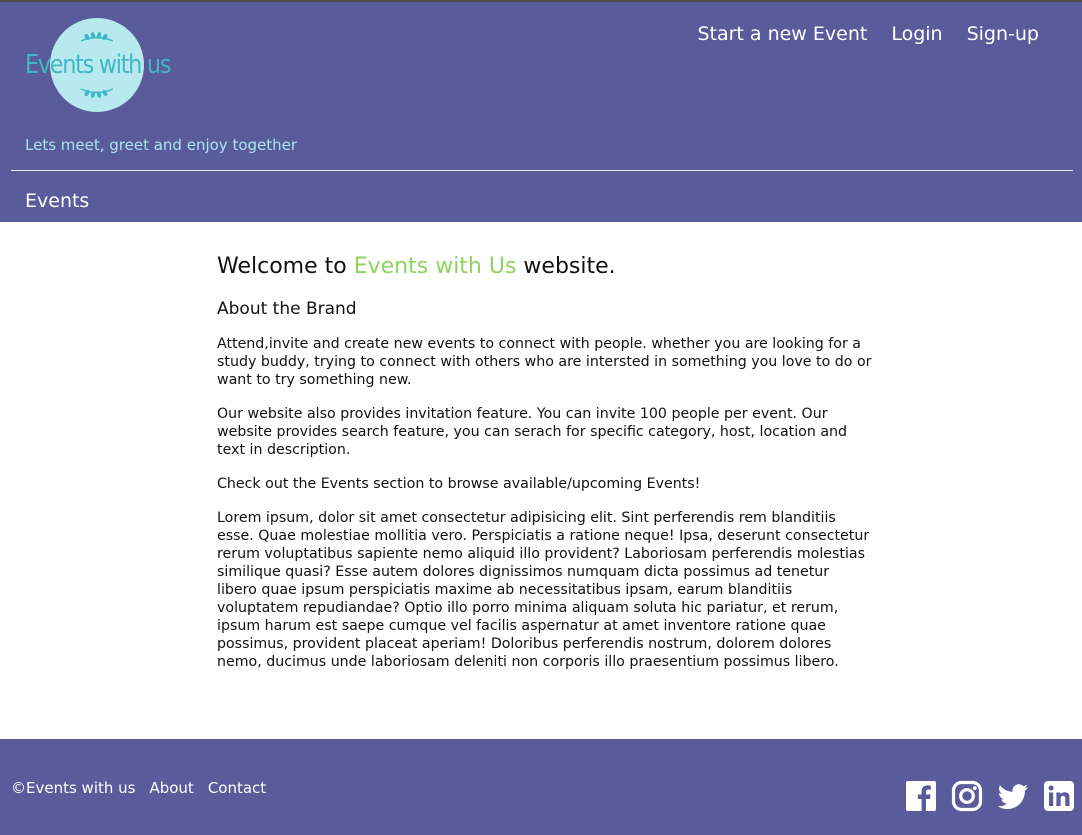 This screenshot has width=1082, height=835. What do you see at coordinates (1003, 34) in the screenshot?
I see `signup-link: Sign-up` at bounding box center [1003, 34].